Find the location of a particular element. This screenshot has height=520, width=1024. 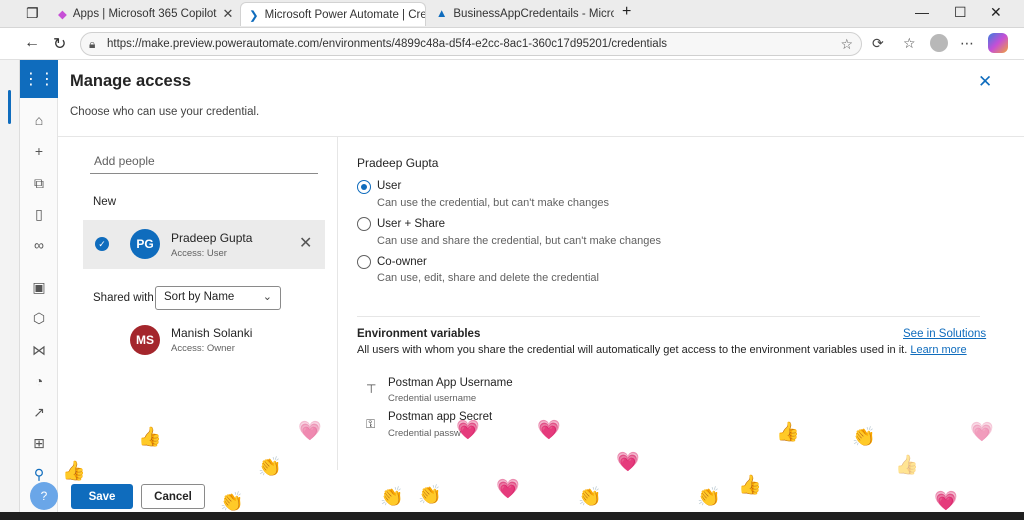

app-launcher-icon: ⋮⋮ is located at coordinates (39, 79).